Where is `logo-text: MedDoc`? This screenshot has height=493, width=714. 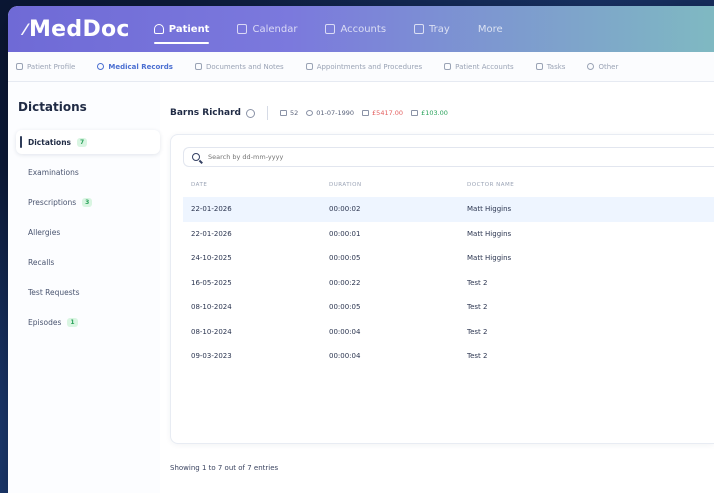
logo-text: MedDoc is located at coordinates (79, 29).